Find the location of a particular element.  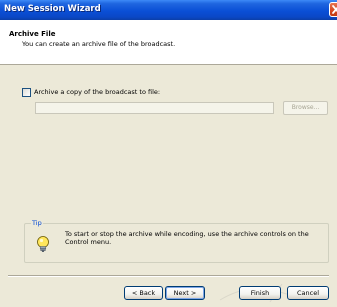

finish-button: Finish is located at coordinates (260, 293).